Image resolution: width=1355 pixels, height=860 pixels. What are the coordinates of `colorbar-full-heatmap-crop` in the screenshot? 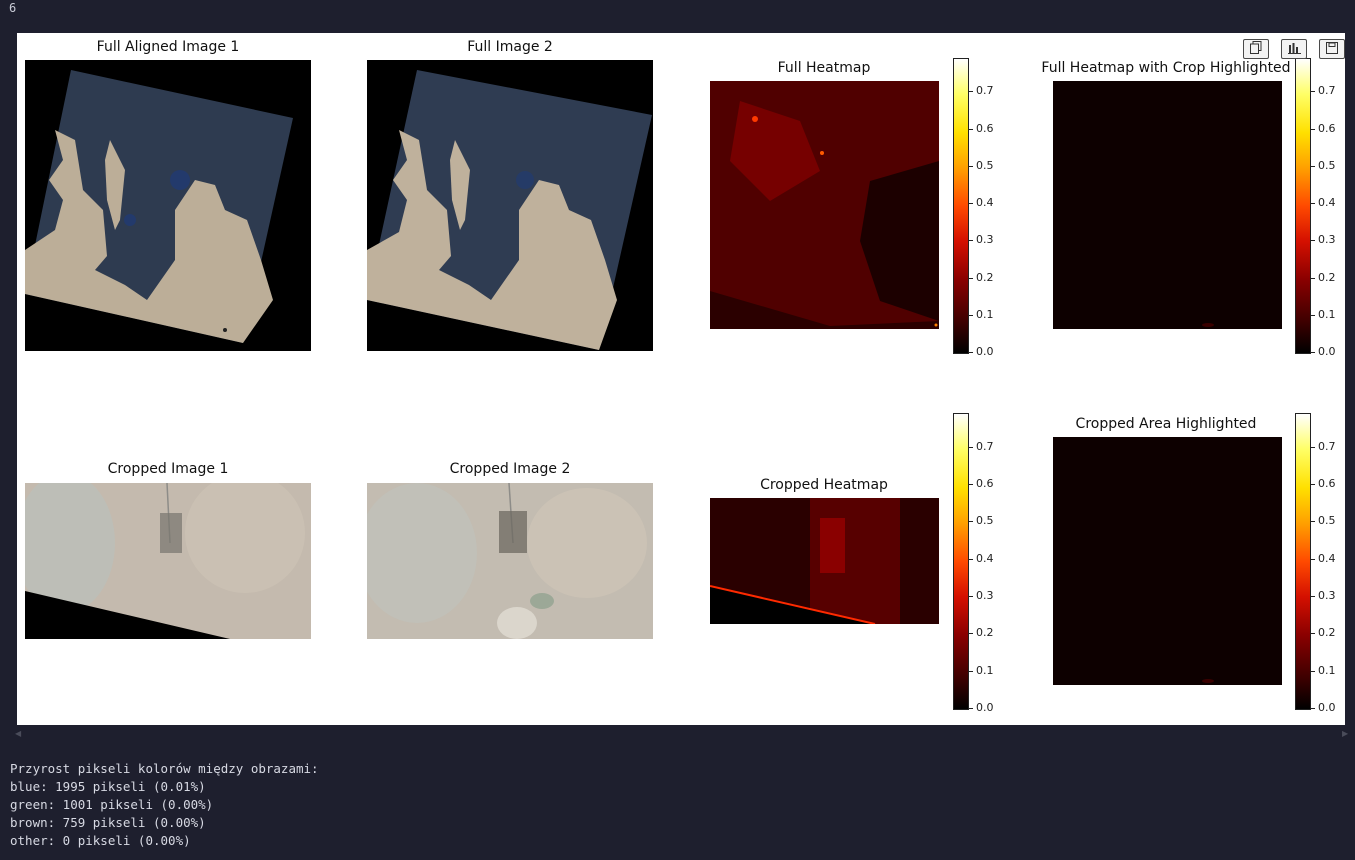 It's located at (1303, 206).